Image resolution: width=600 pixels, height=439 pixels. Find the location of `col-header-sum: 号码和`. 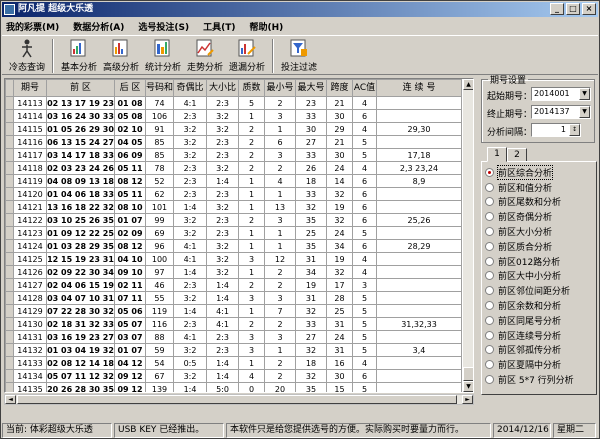

col-header-sum: 号码和 is located at coordinates (159, 88).